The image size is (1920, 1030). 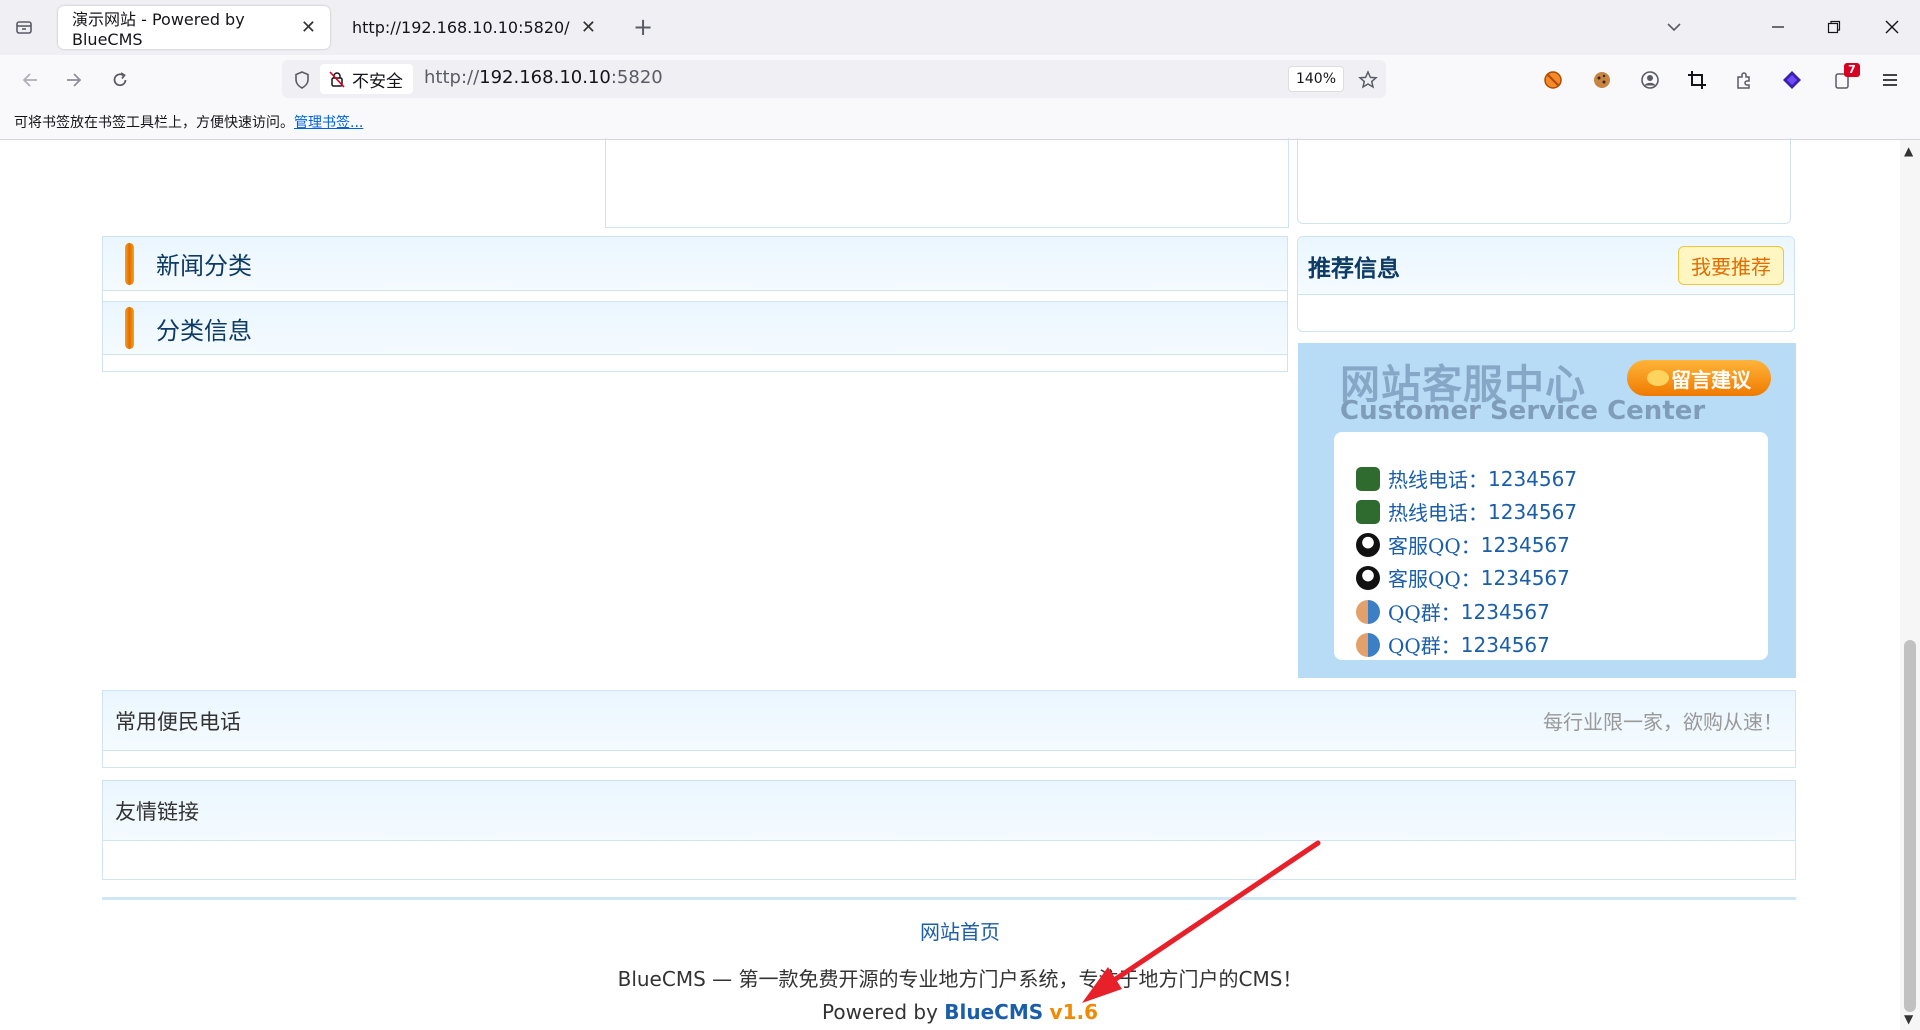 What do you see at coordinates (1890, 80) in the screenshot?
I see `menu-icon` at bounding box center [1890, 80].